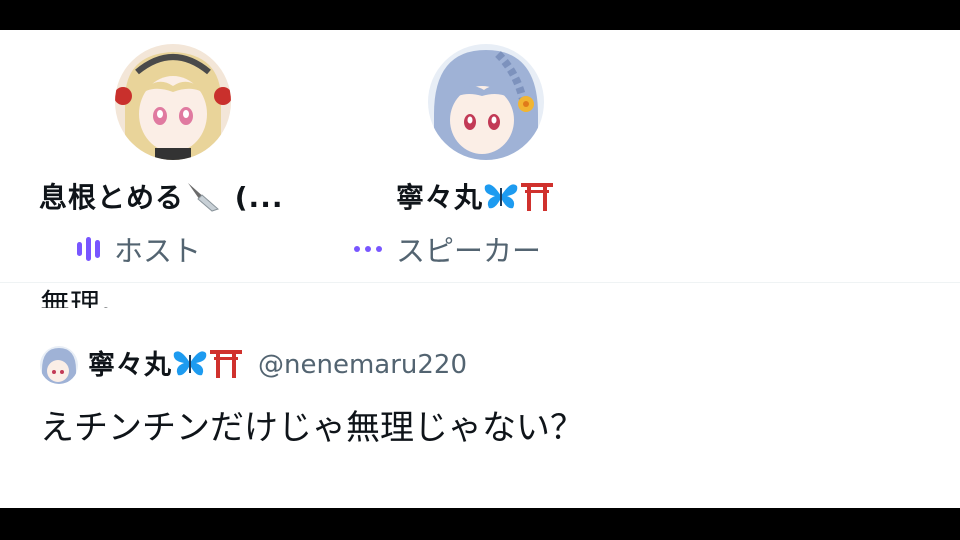  I want to click on previous-post-text: 無理。, so click(85, 298).